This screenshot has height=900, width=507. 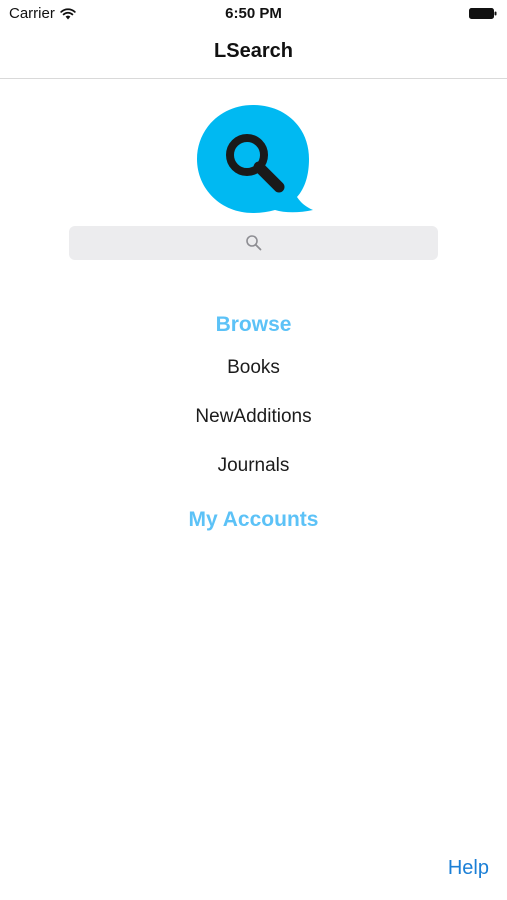 What do you see at coordinates (253, 417) in the screenshot?
I see `menu-item-new-additions: NewAdditions` at bounding box center [253, 417].